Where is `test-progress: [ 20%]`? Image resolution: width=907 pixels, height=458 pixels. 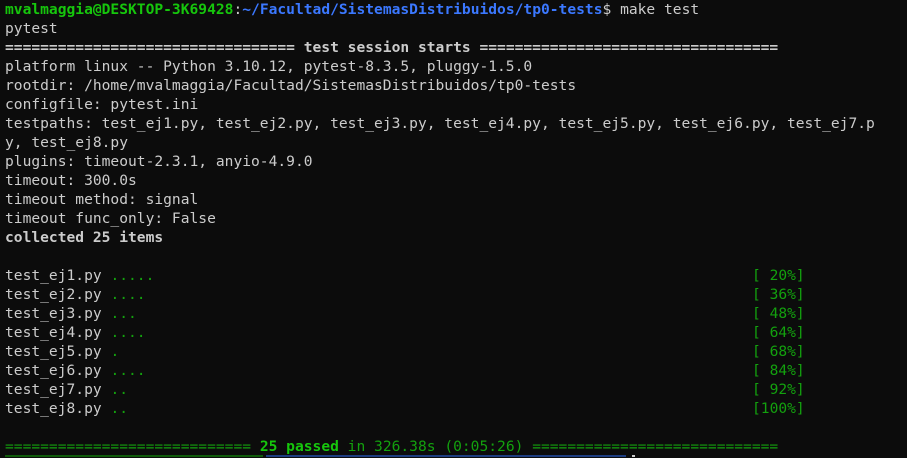
test-progress: [ 20%] is located at coordinates (778, 275).